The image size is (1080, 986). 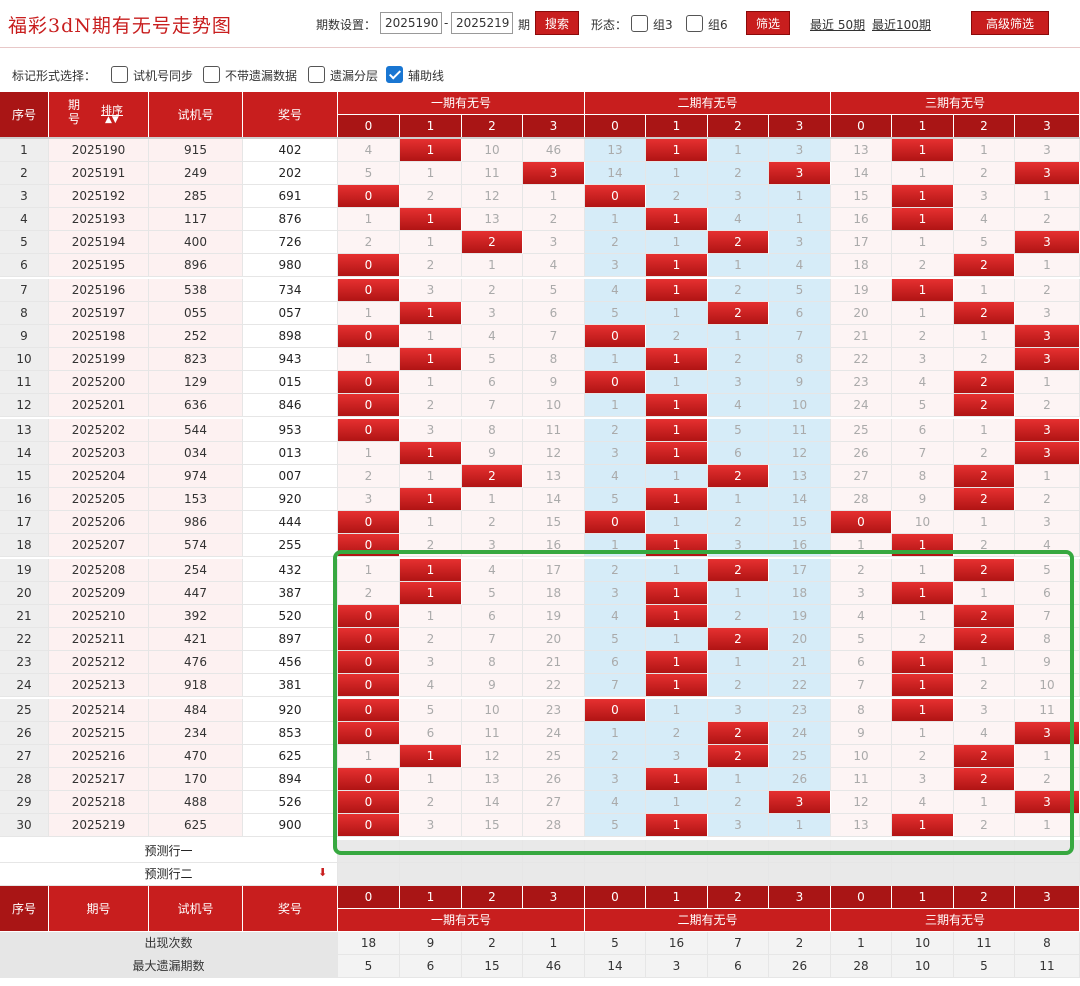 What do you see at coordinates (411, 23) in the screenshot?
I see `period-from-input: 2025190` at bounding box center [411, 23].